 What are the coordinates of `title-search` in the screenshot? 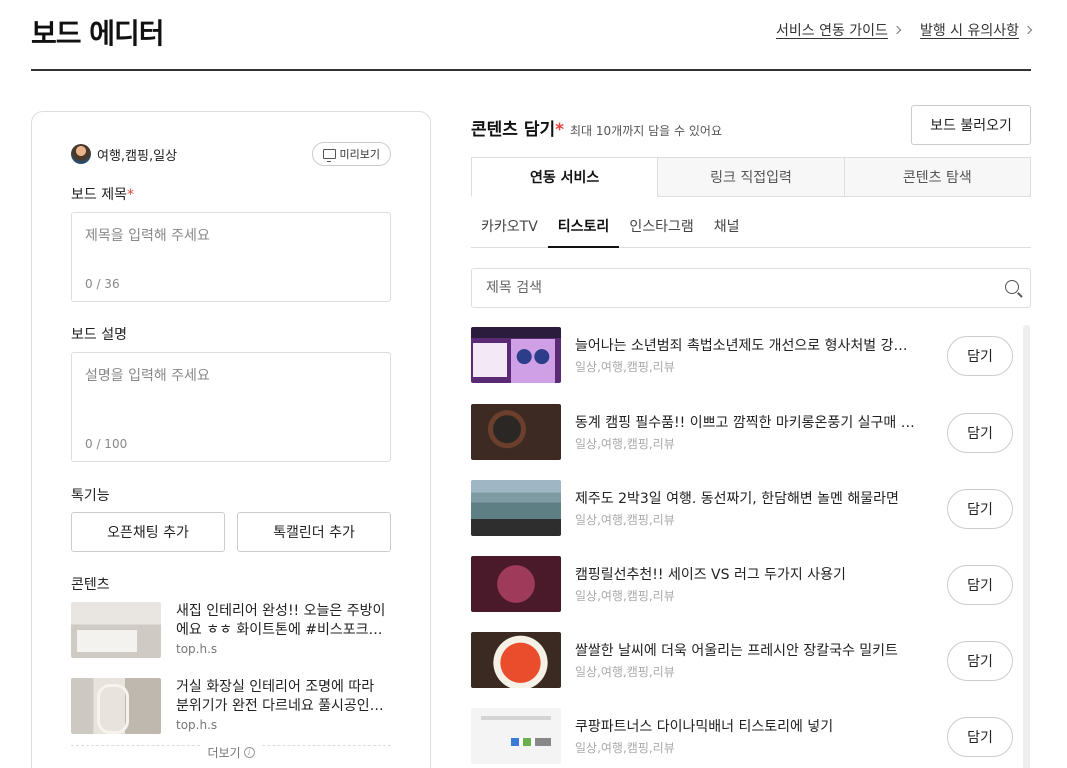 It's located at (751, 288).